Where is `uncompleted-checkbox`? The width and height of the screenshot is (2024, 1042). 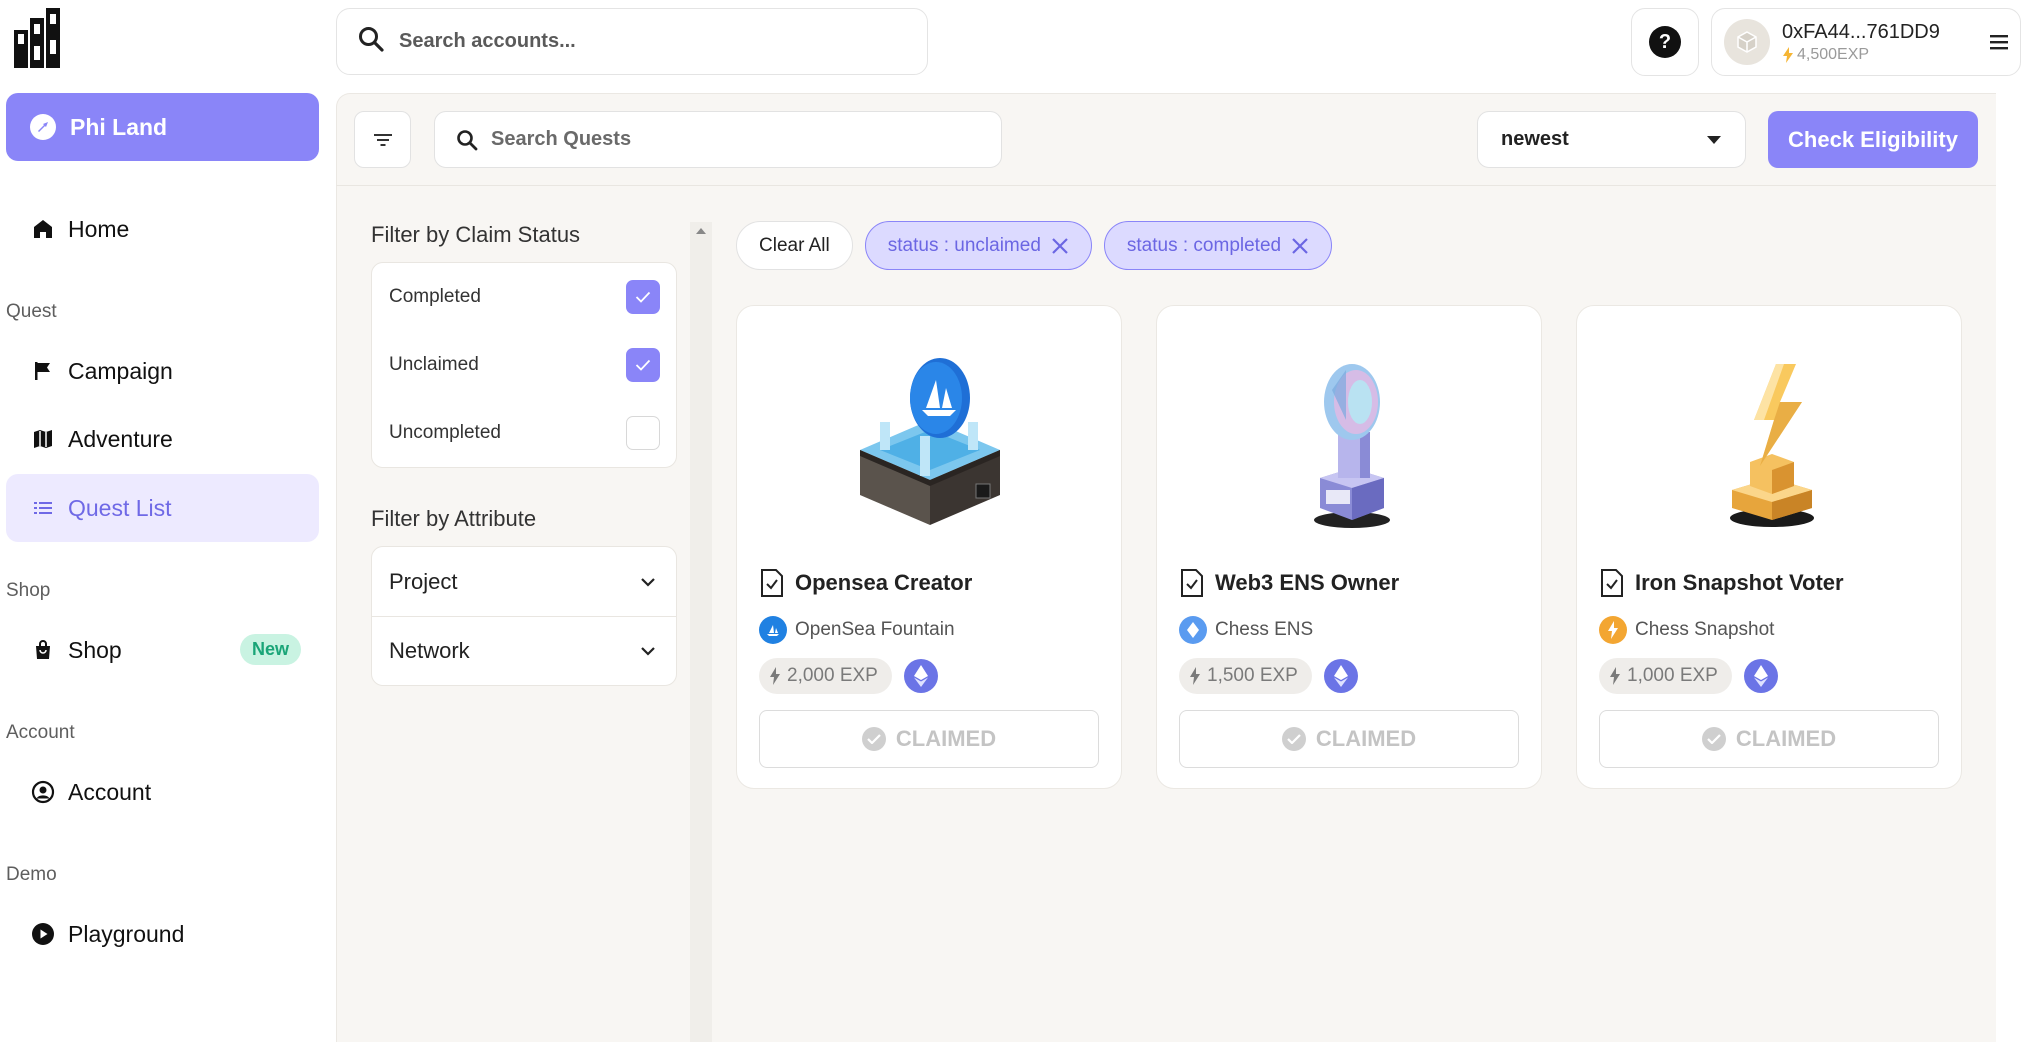 uncompleted-checkbox is located at coordinates (643, 433).